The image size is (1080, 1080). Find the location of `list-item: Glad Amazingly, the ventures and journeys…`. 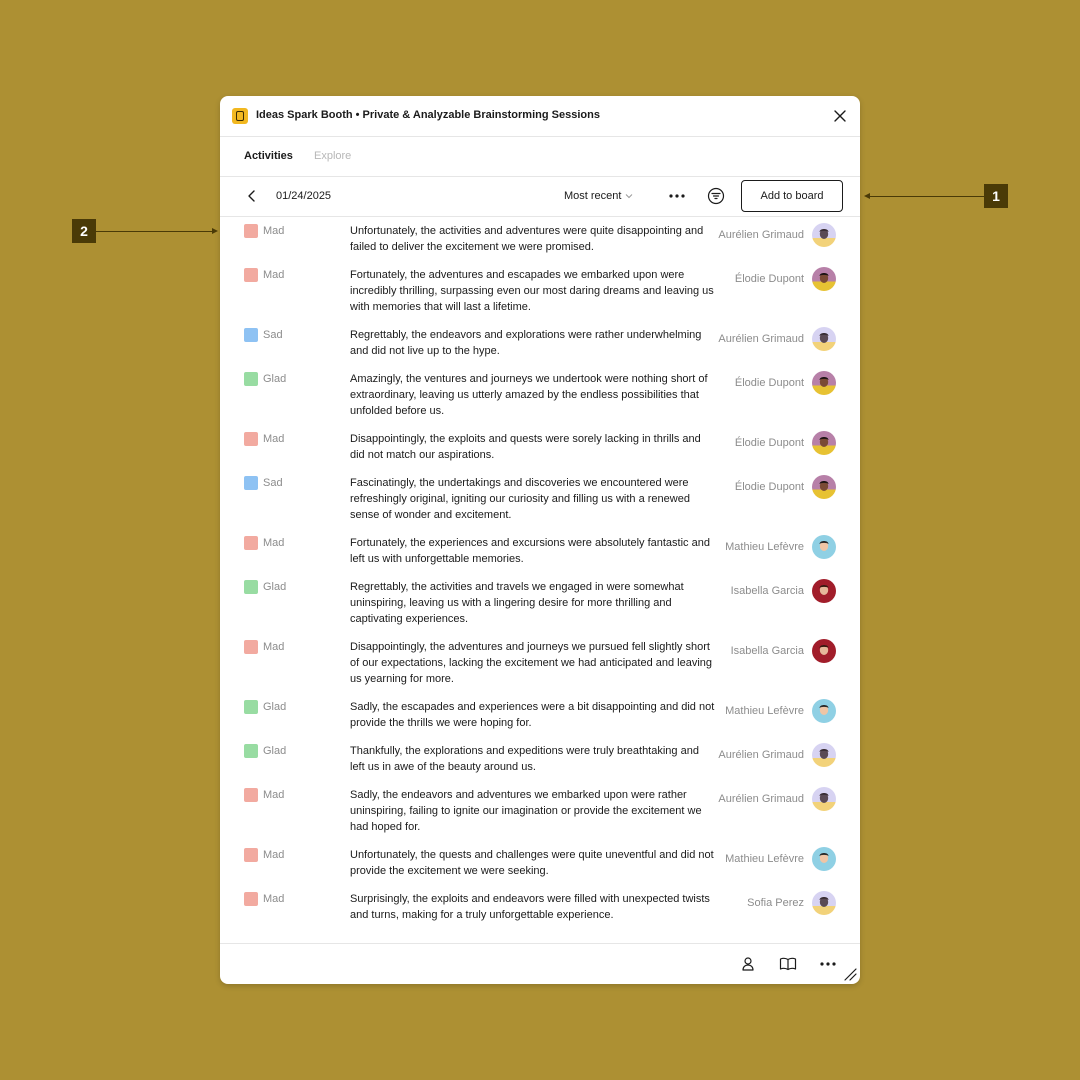

list-item: Glad Amazingly, the ventures and journeys… is located at coordinates (540, 395).